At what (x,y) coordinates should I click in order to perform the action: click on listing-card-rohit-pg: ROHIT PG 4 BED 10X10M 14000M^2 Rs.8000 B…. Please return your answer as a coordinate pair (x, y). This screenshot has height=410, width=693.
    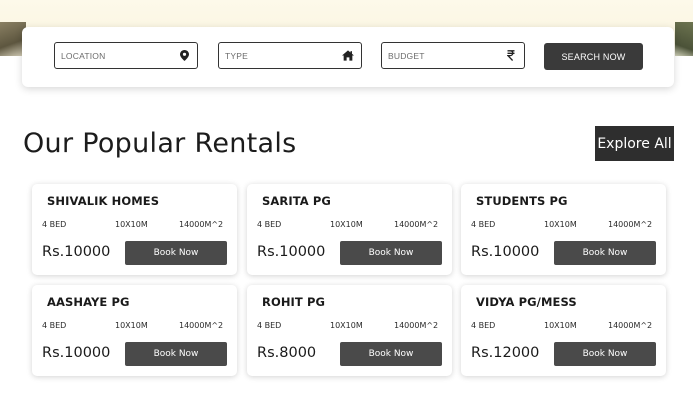
    Looking at the image, I should click on (349, 330).